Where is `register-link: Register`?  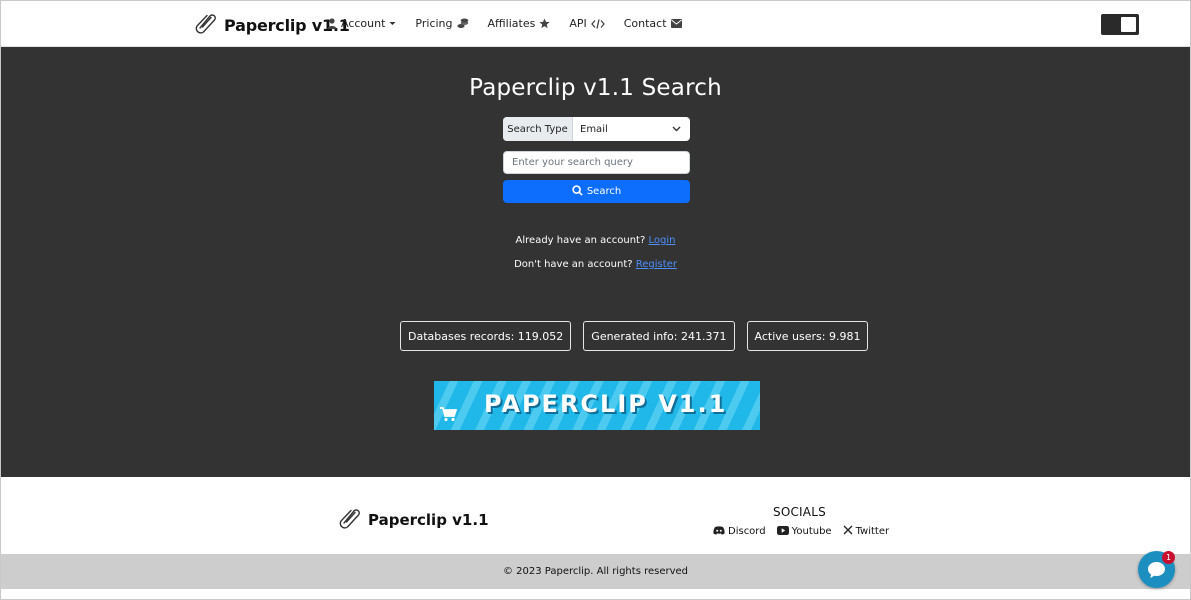 register-link: Register is located at coordinates (656, 264).